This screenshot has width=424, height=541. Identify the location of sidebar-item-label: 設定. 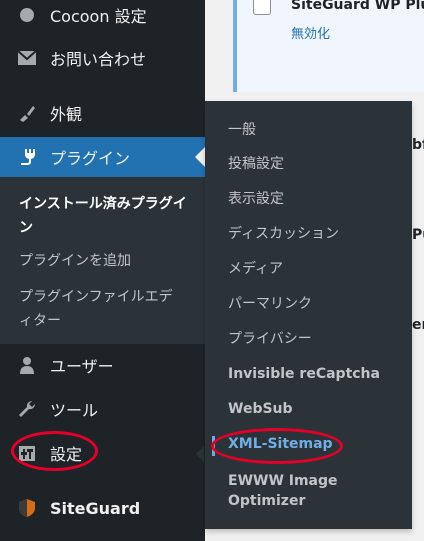
(66, 454).